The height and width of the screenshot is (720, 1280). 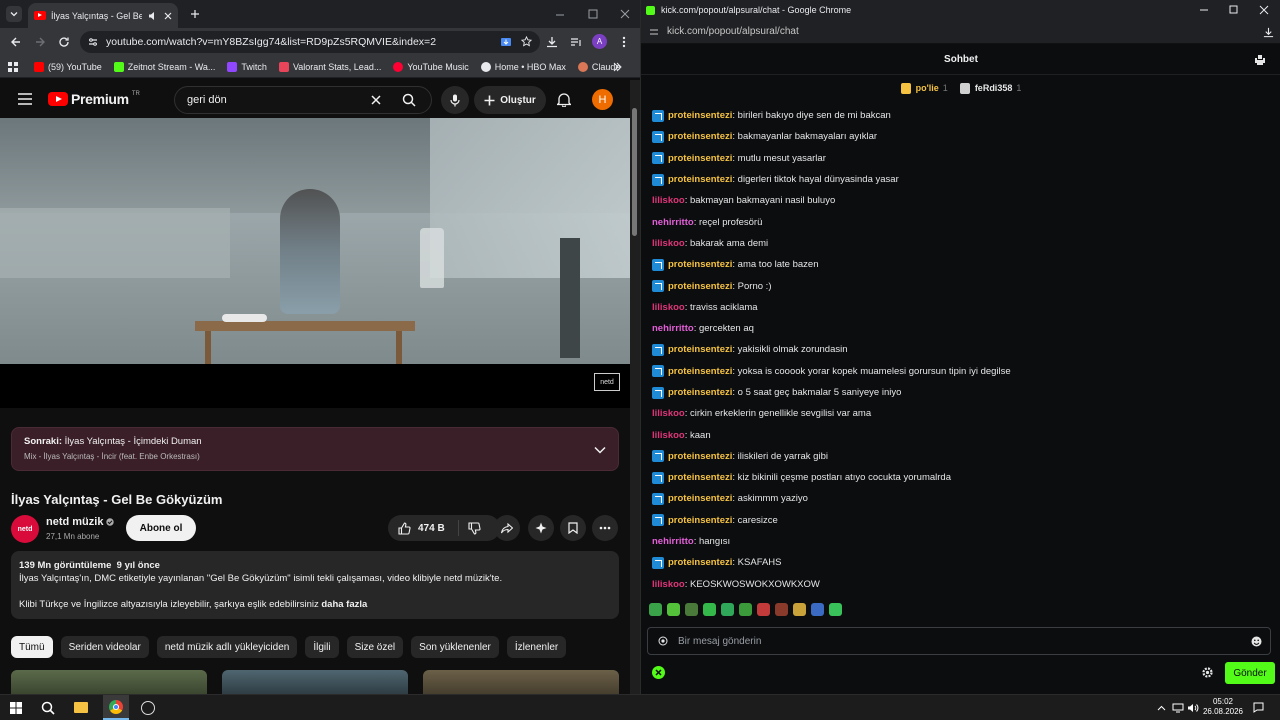 What do you see at coordinates (455, 100) in the screenshot?
I see `voice-search-button` at bounding box center [455, 100].